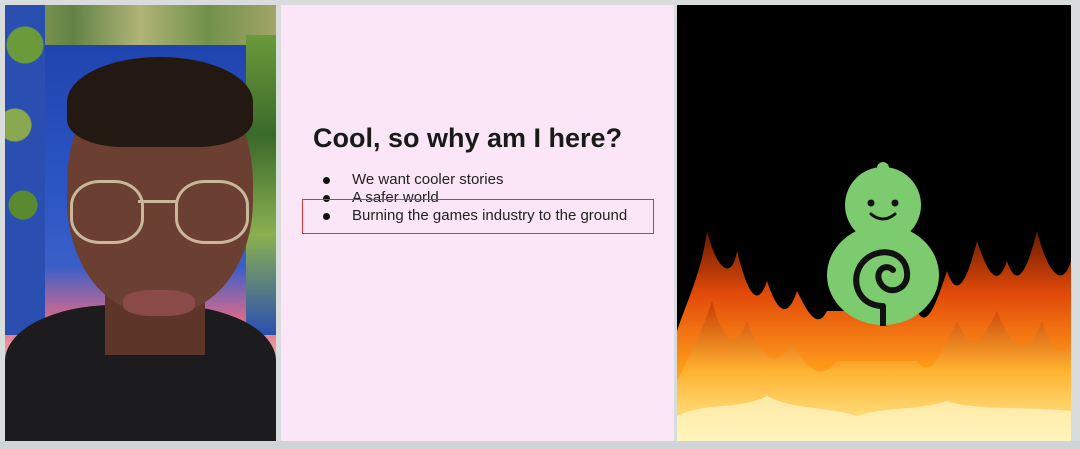 The height and width of the screenshot is (449, 1080). Describe the element at coordinates (159, 303) in the screenshot. I see `presenter-mouth` at that location.